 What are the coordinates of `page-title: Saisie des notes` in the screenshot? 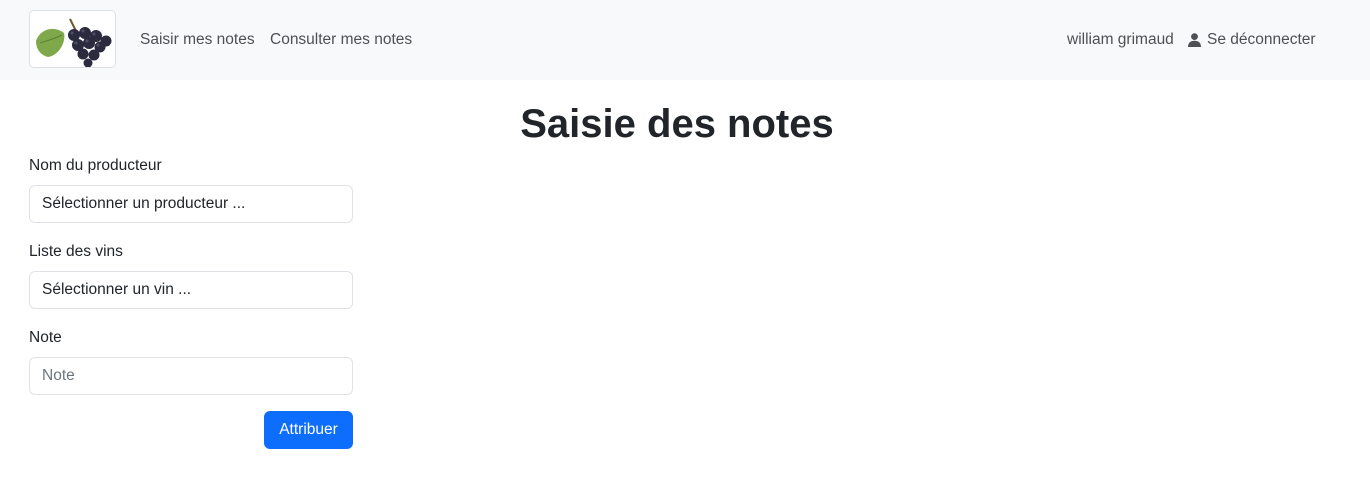 It's located at (677, 124).